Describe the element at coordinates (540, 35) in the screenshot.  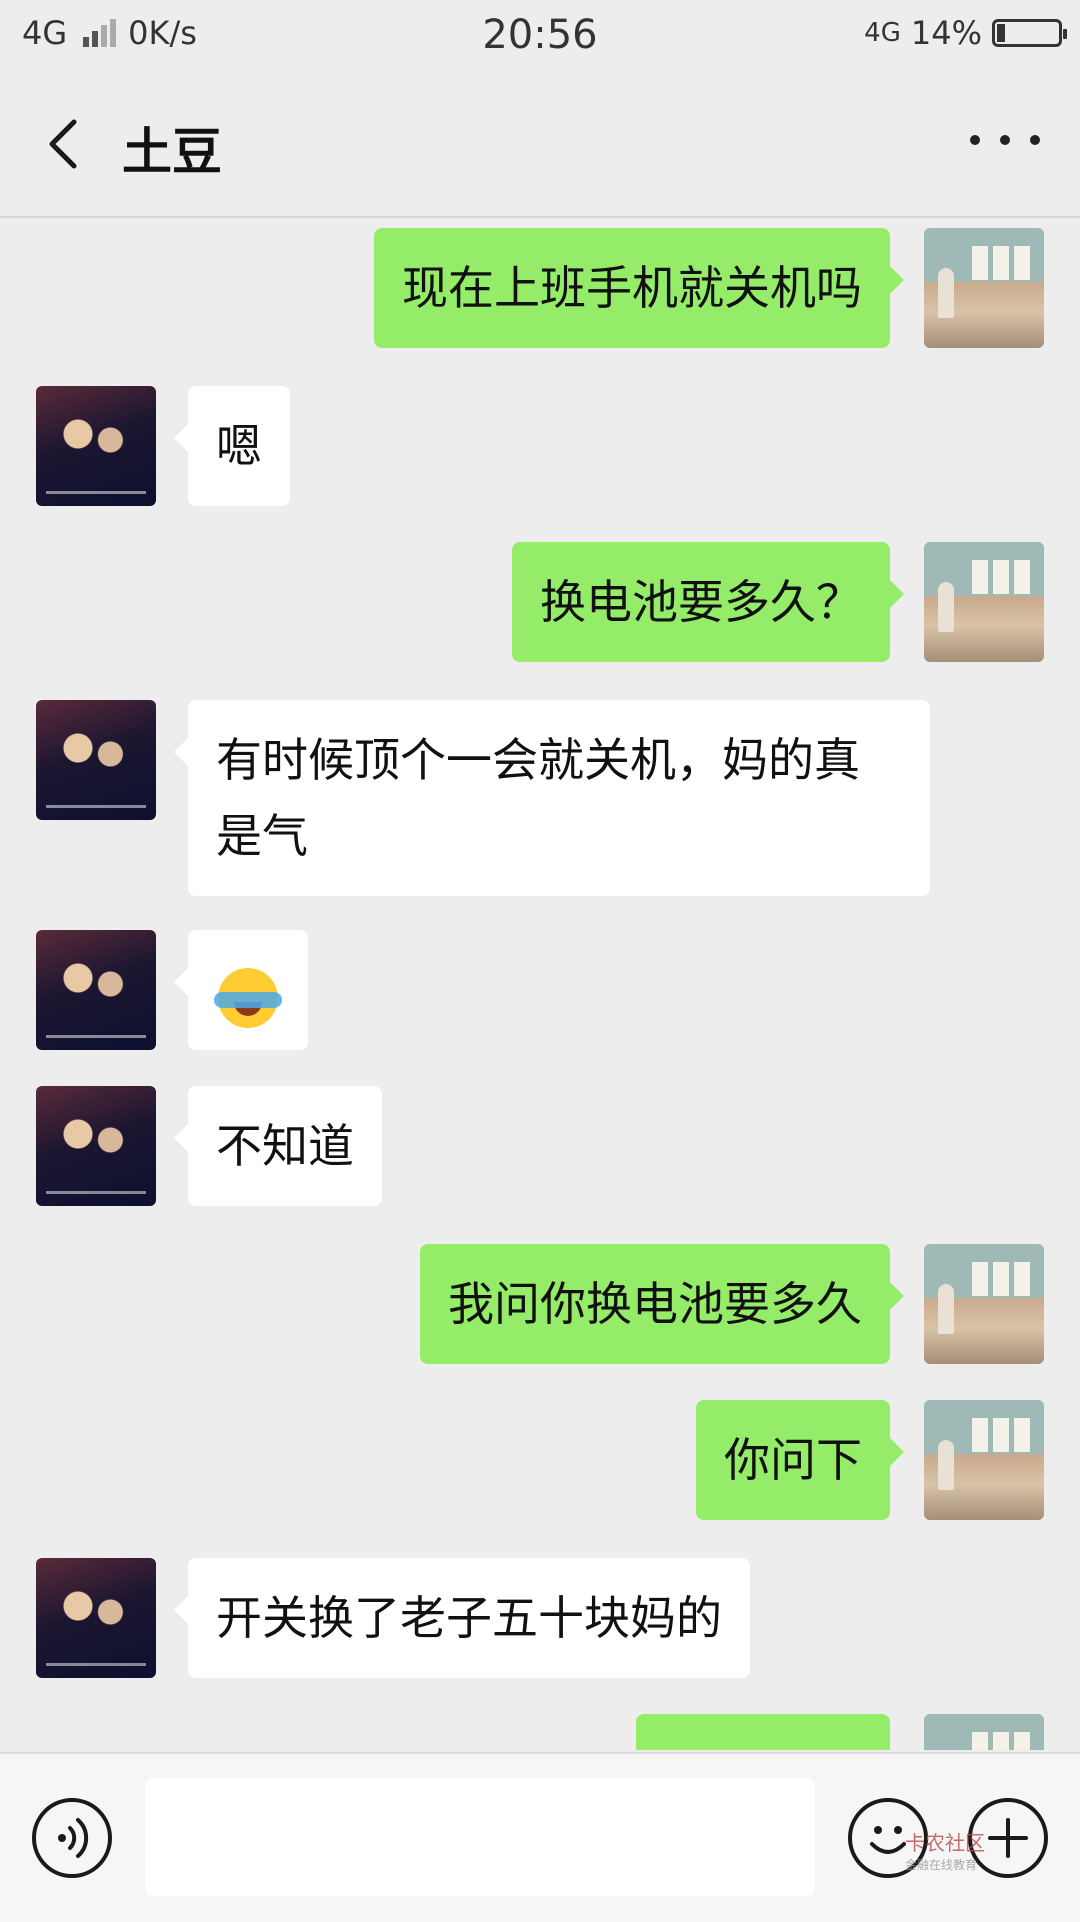
I see `status-bar: 4G 0K/s 20:56 4G 14%` at that location.